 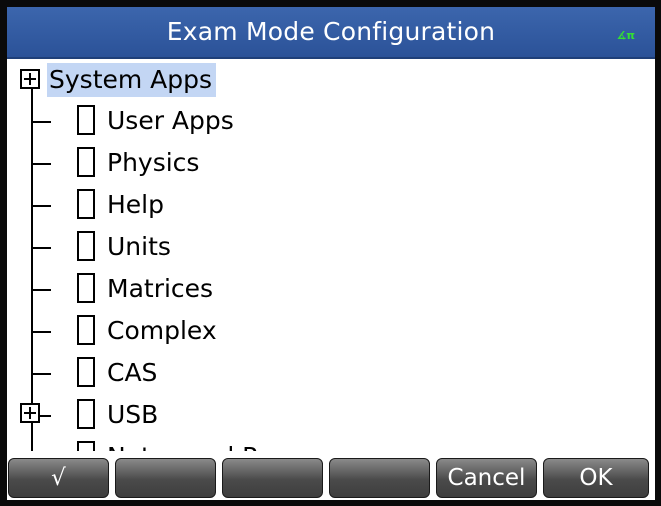 What do you see at coordinates (170, 122) in the screenshot?
I see `tree-item-label: User Apps` at bounding box center [170, 122].